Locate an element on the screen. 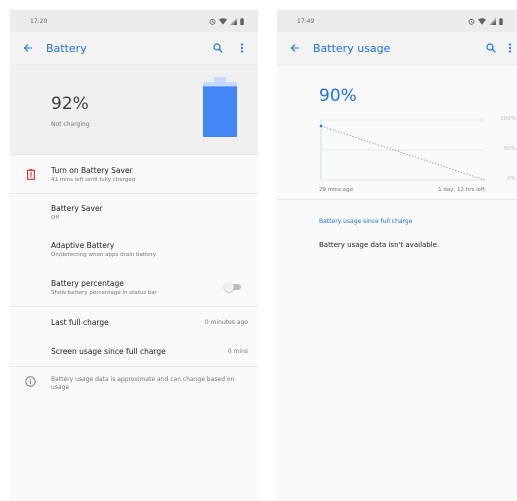  battery-saver-subtitle: Off is located at coordinates (55, 217).